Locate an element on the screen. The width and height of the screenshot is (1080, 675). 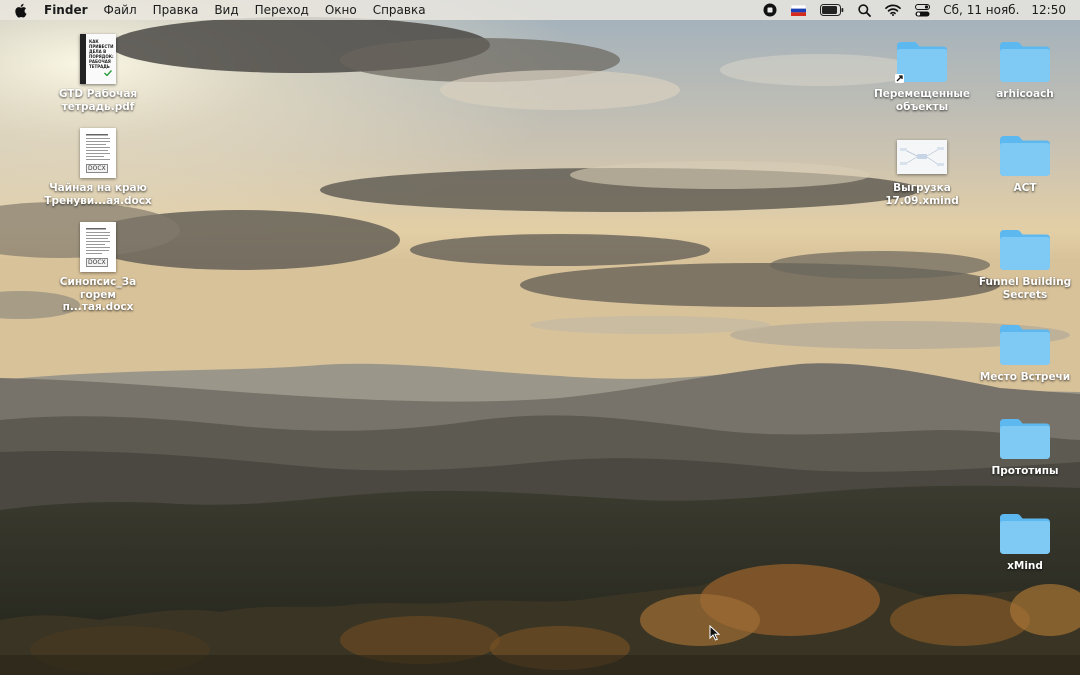
desktop-icon-label: Чайная на краю Тренуви...ая.docx is located at coordinates (98, 194).